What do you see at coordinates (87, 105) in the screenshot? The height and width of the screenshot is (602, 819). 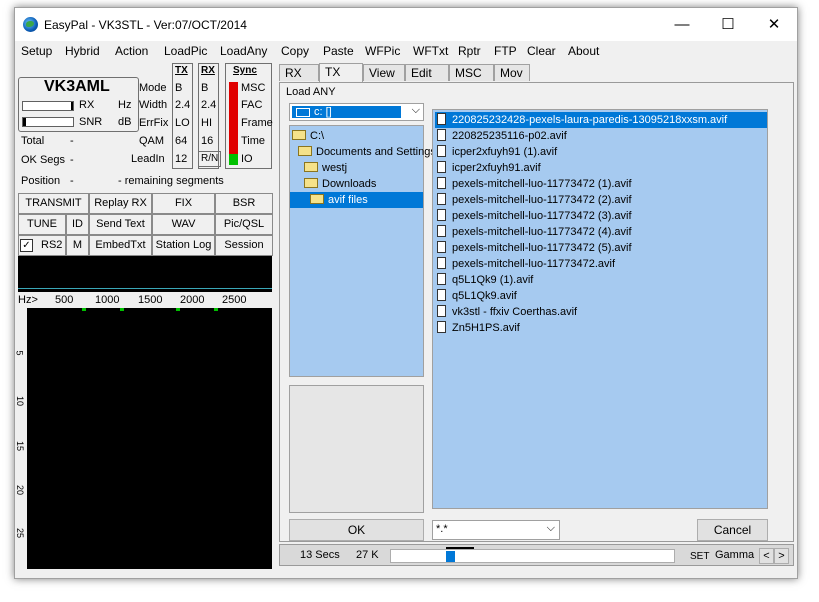 I see `rx-label: RX` at bounding box center [87, 105].